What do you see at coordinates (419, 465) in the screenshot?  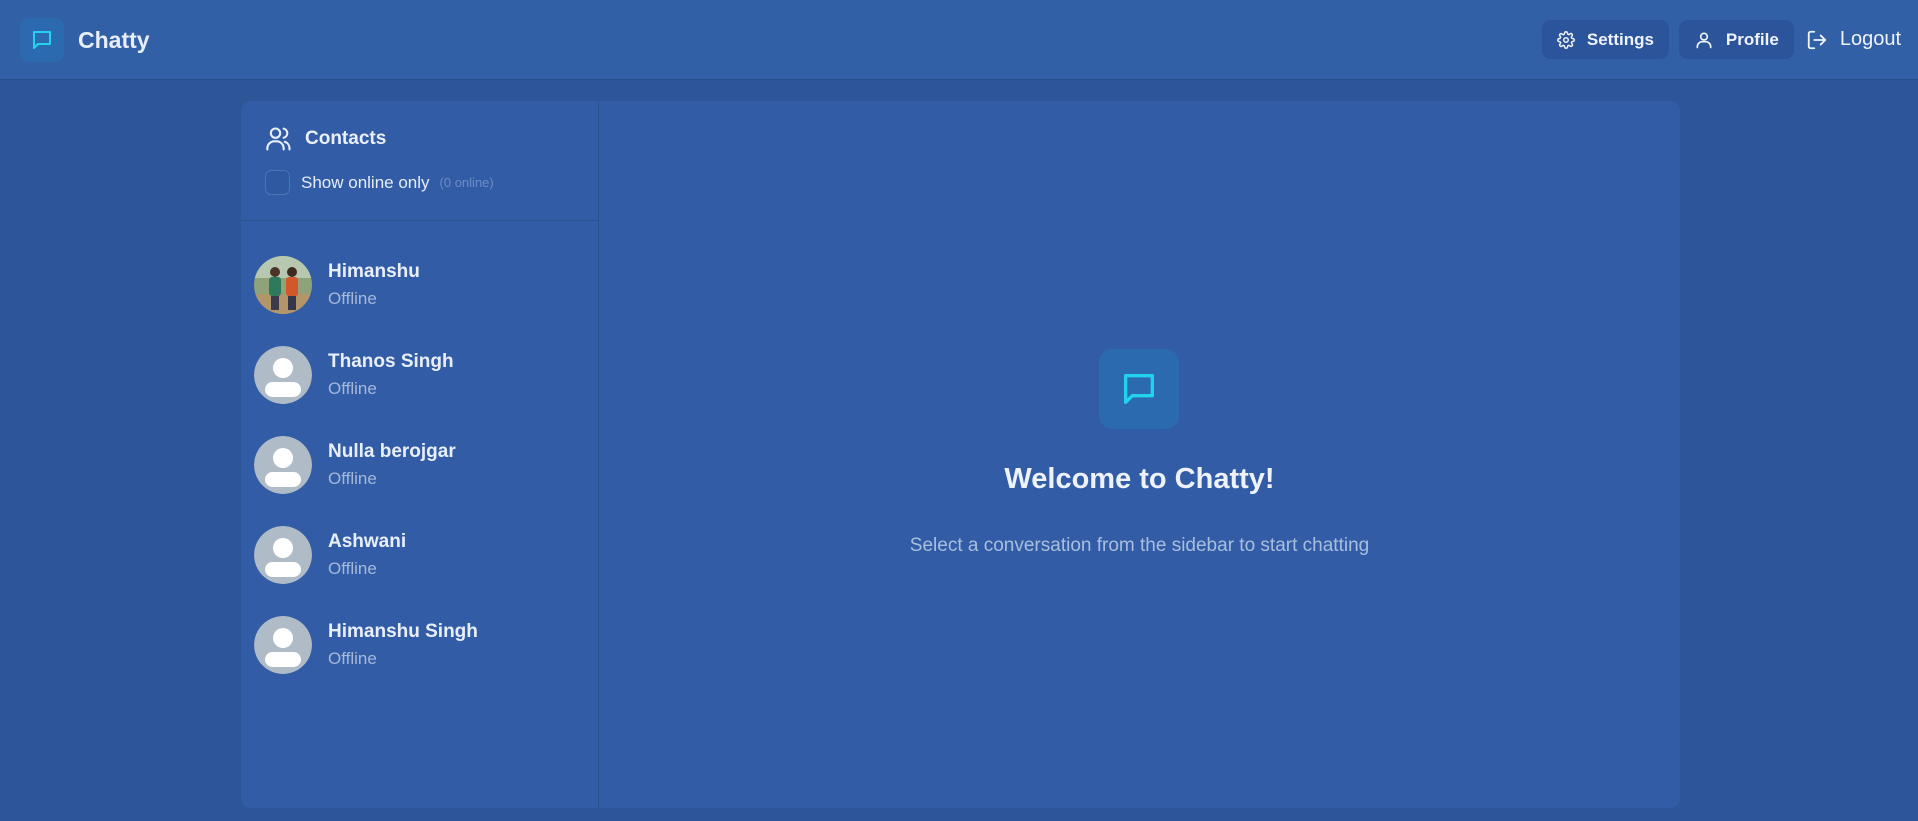 I see `contact-item: Nulla berojgar Offline` at bounding box center [419, 465].